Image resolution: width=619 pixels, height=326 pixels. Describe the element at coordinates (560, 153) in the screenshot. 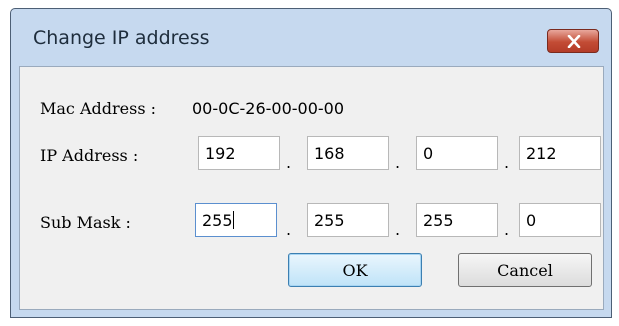

I see `ip-octet-4-input: 212` at that location.